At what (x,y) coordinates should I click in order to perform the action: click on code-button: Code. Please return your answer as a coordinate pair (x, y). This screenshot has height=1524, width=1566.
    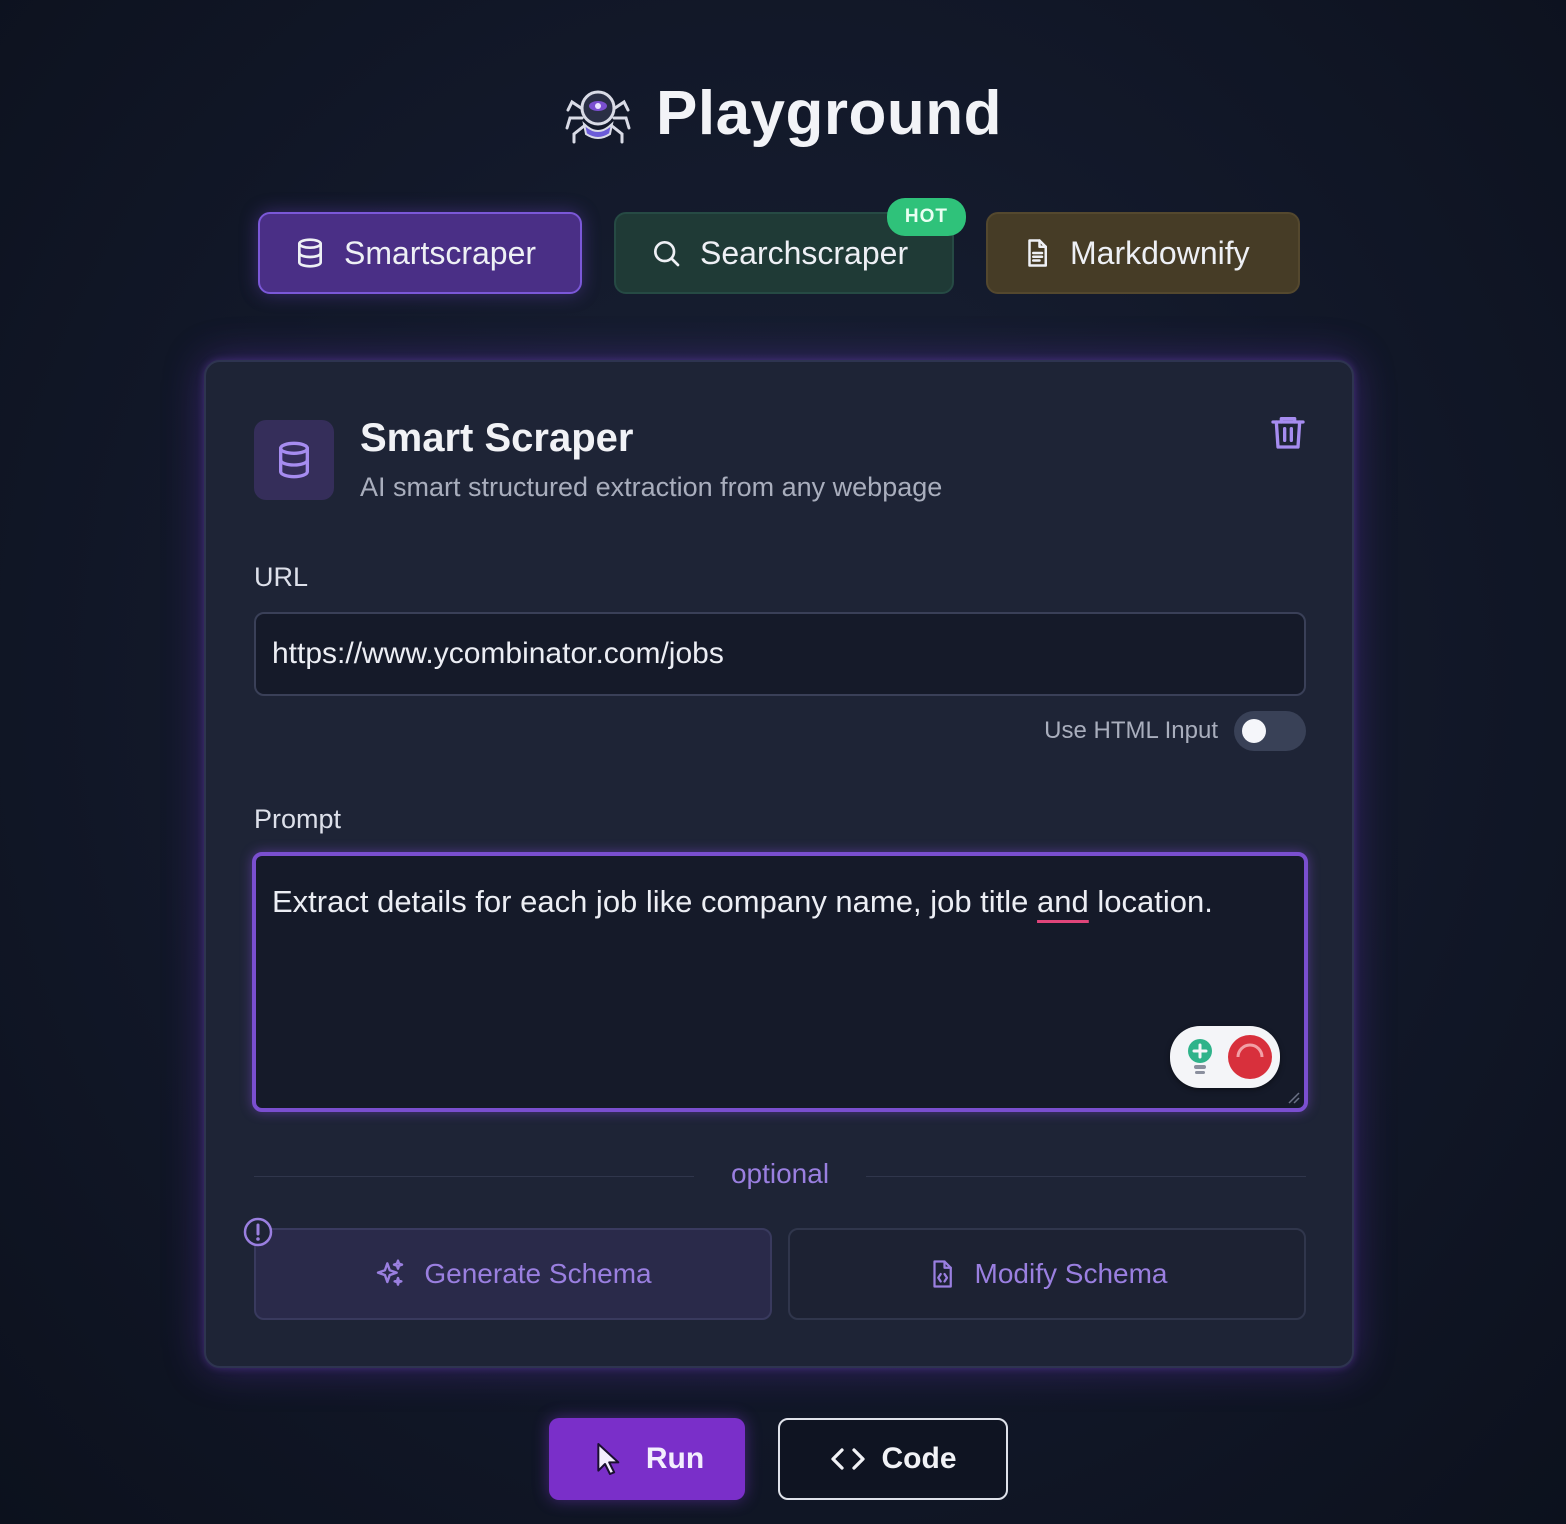
    Looking at the image, I should click on (893, 1459).